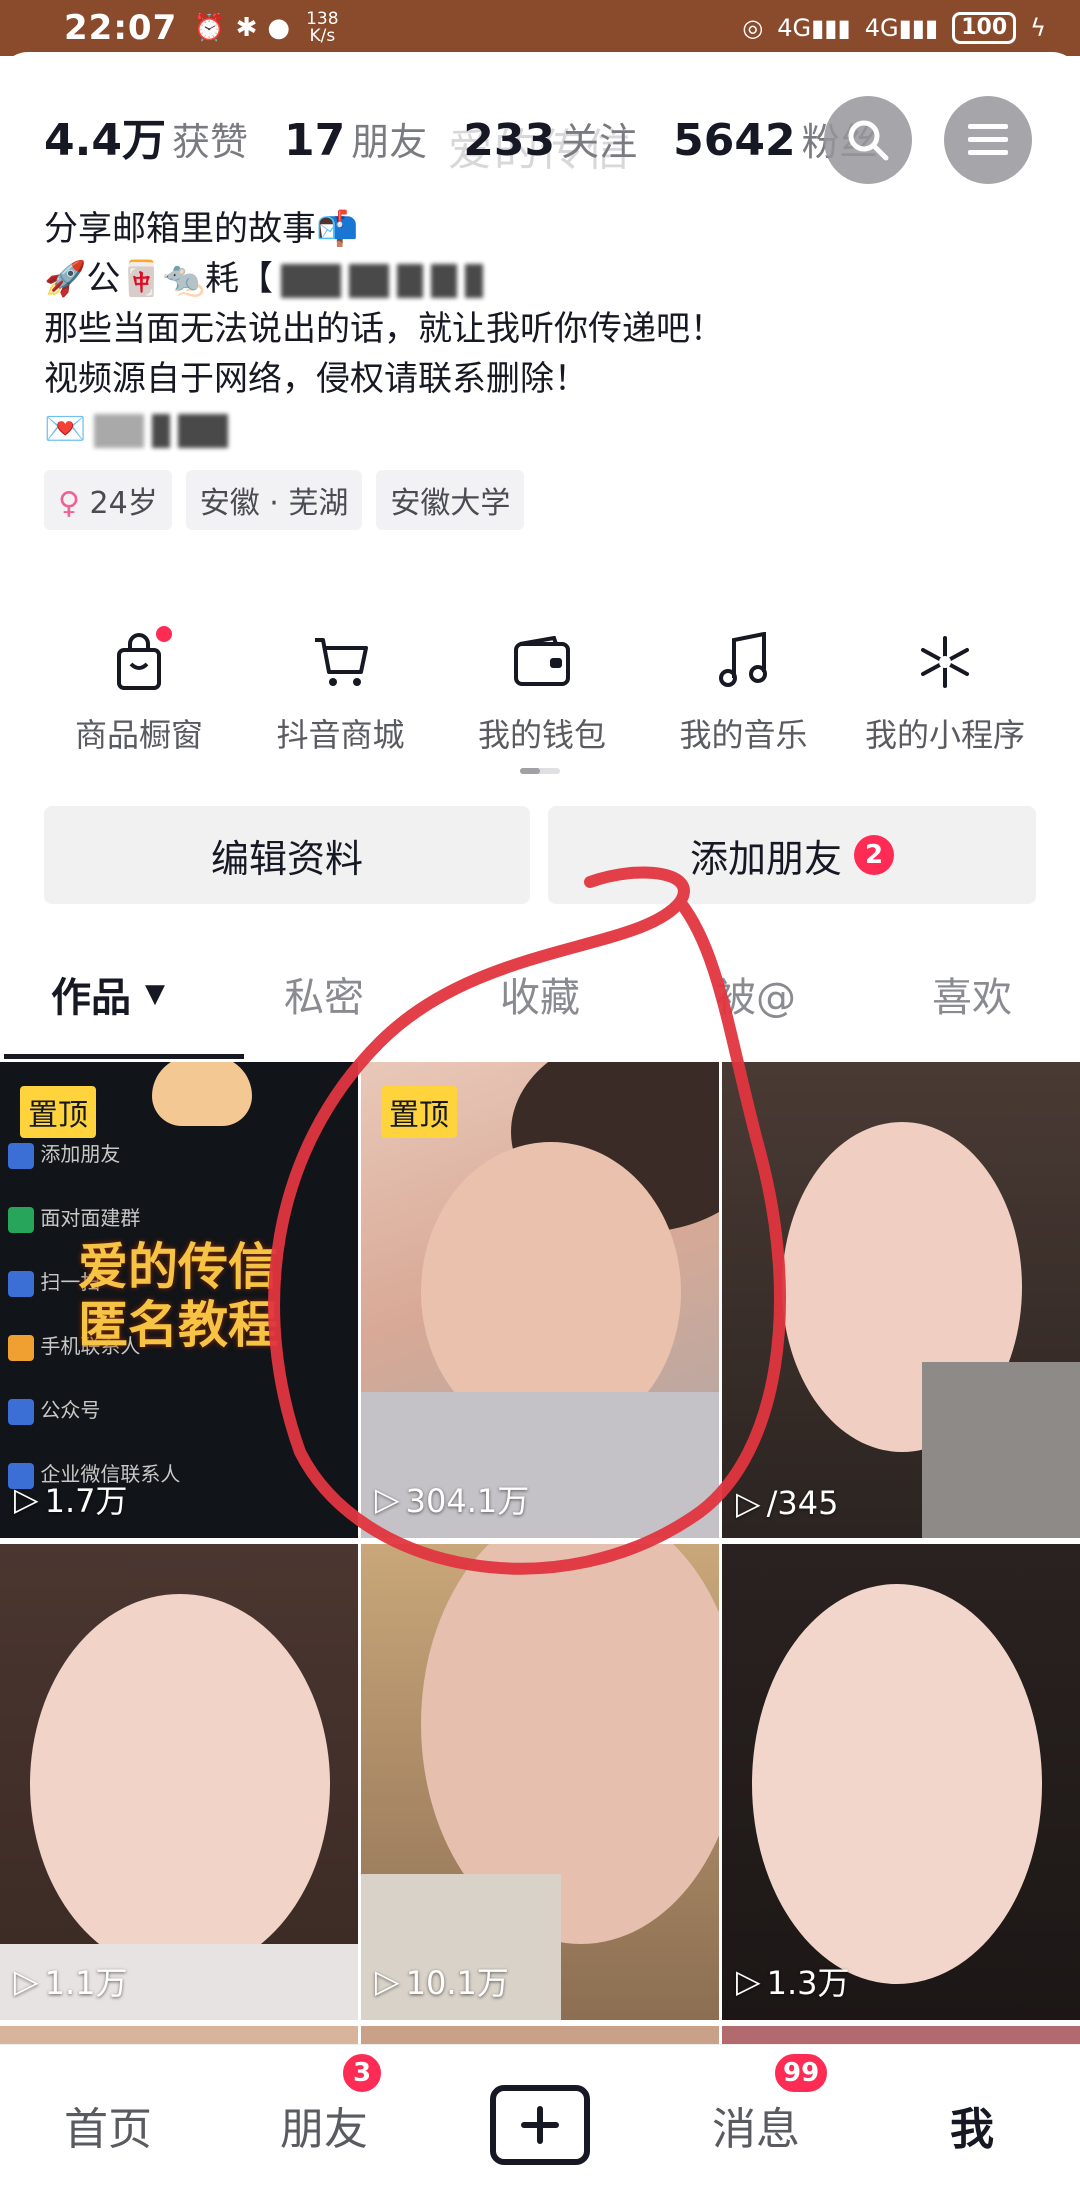 This screenshot has height=2204, width=1080. I want to click on play-count: ▷ 304.1万, so click(452, 1500).